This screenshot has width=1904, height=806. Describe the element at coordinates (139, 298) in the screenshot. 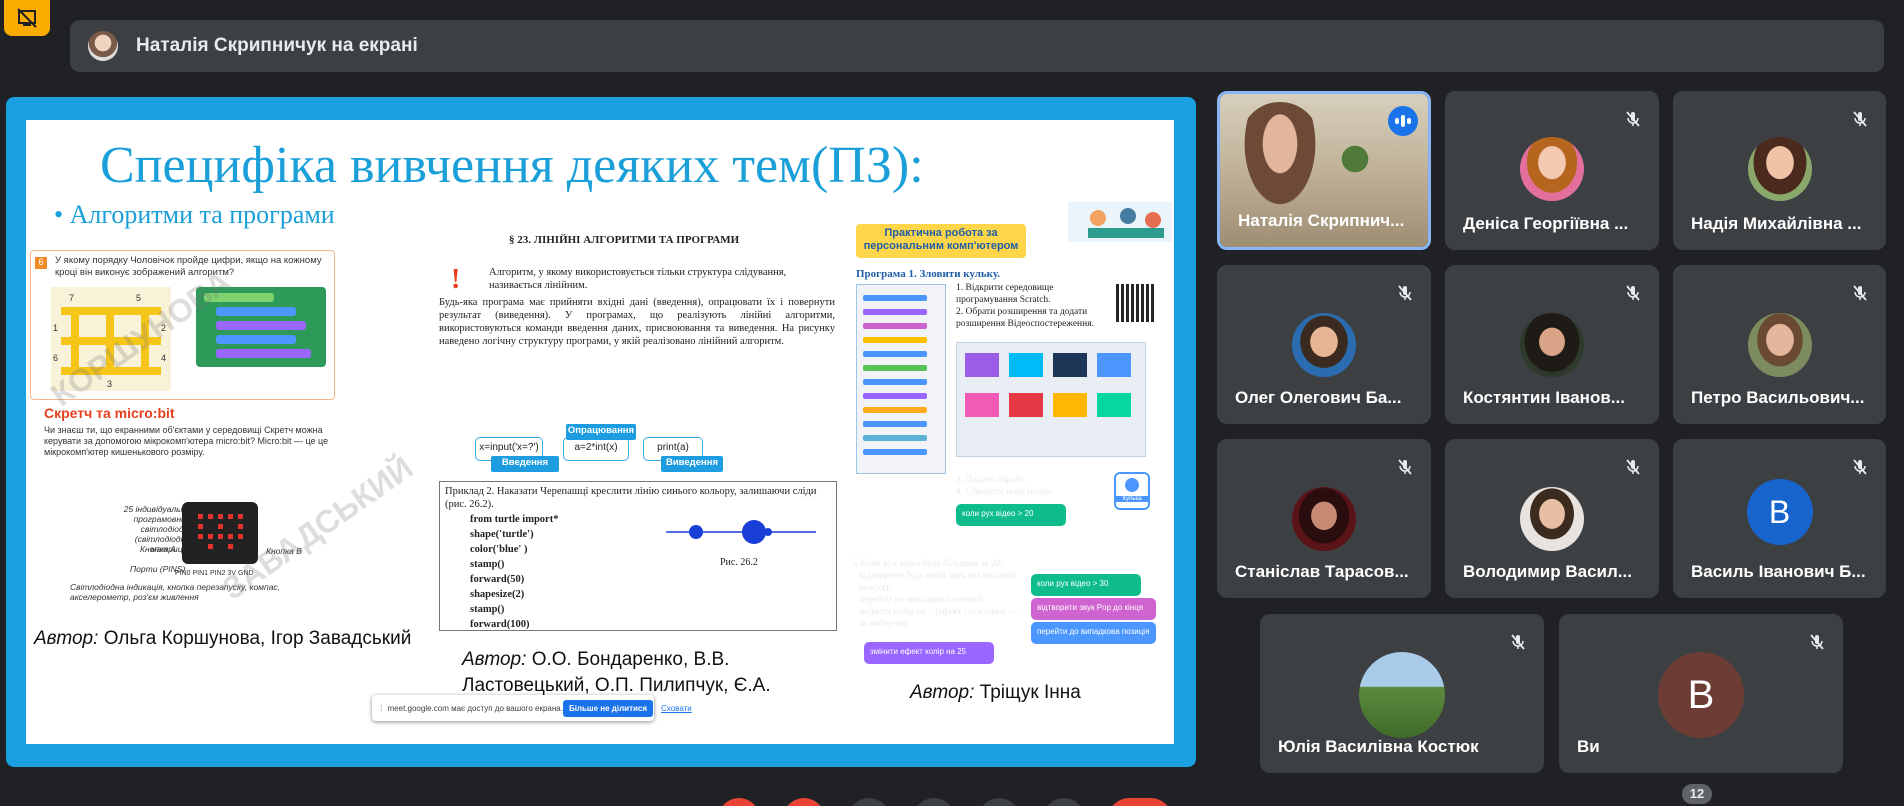

I see `maze-label: 5` at that location.